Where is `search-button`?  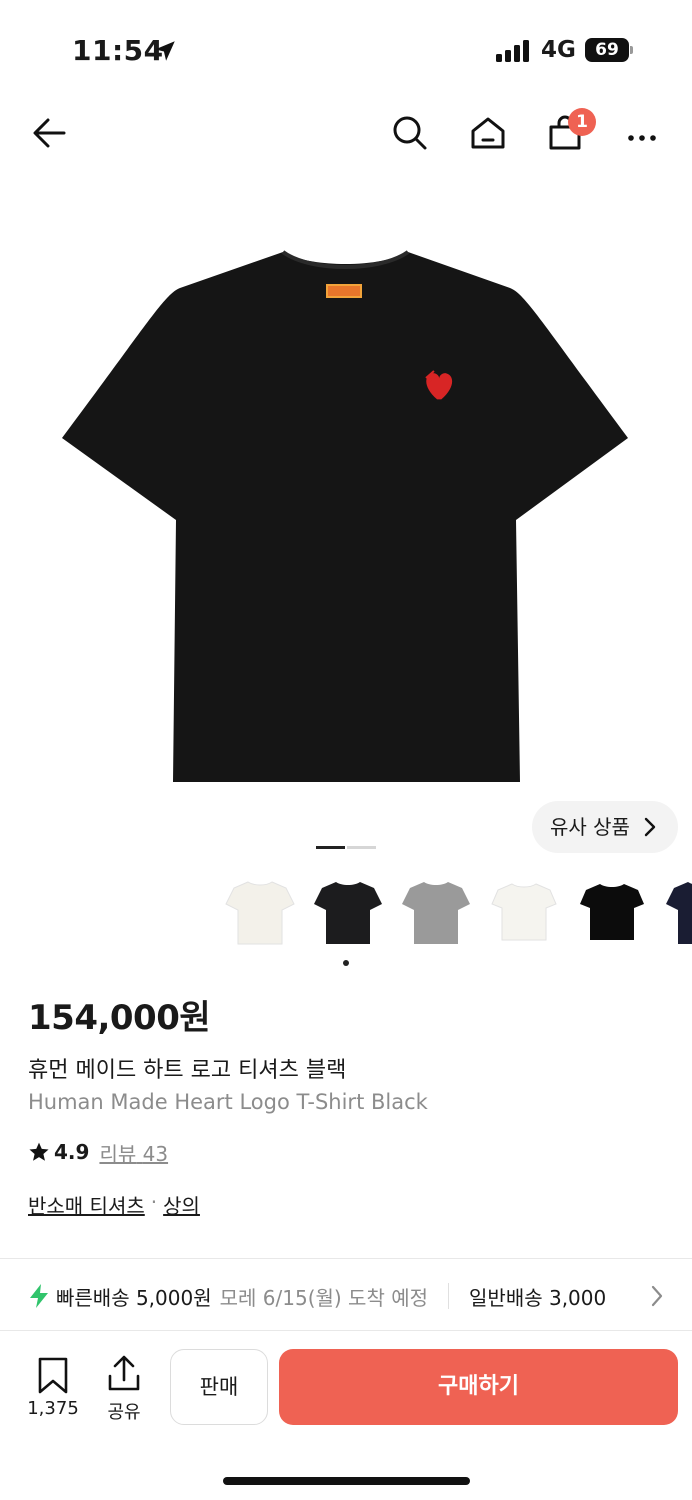
search-button is located at coordinates (410, 133).